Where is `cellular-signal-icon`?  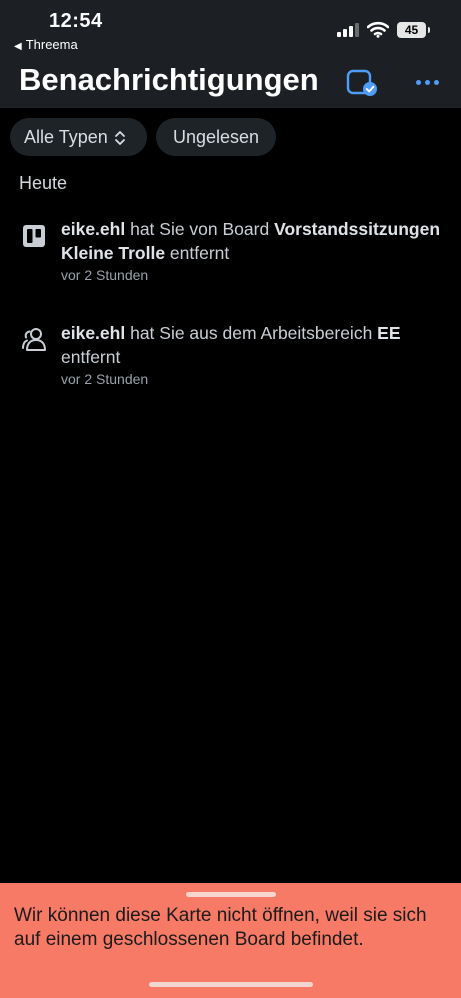 cellular-signal-icon is located at coordinates (348, 30).